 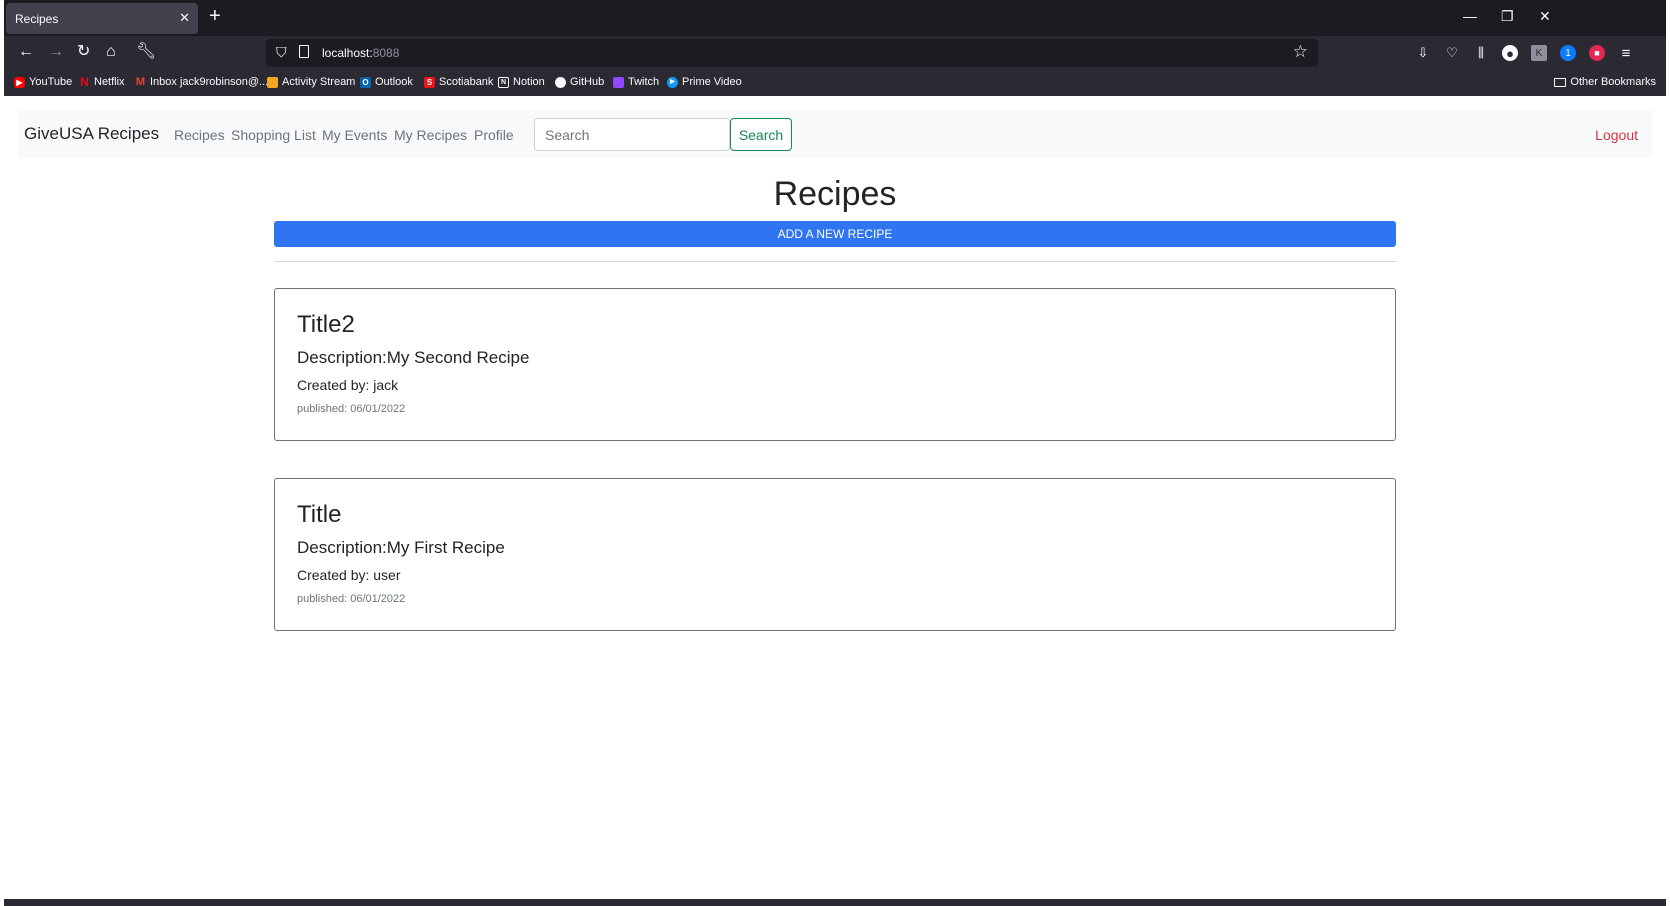 What do you see at coordinates (102, 18) in the screenshot?
I see `browser-tab: Recipes ✕` at bounding box center [102, 18].